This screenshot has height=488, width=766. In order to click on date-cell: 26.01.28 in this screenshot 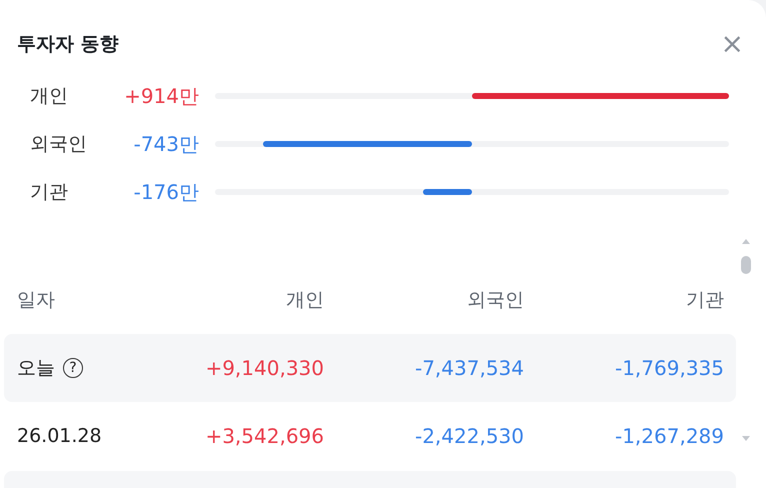, I will do `click(59, 436)`.